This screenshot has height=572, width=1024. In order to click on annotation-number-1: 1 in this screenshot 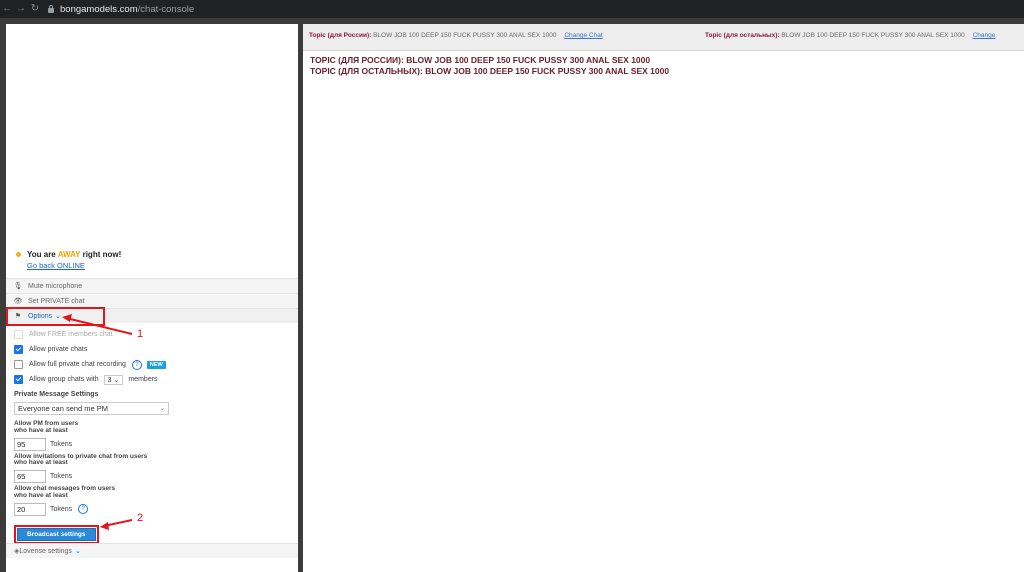, I will do `click(140, 334)`.